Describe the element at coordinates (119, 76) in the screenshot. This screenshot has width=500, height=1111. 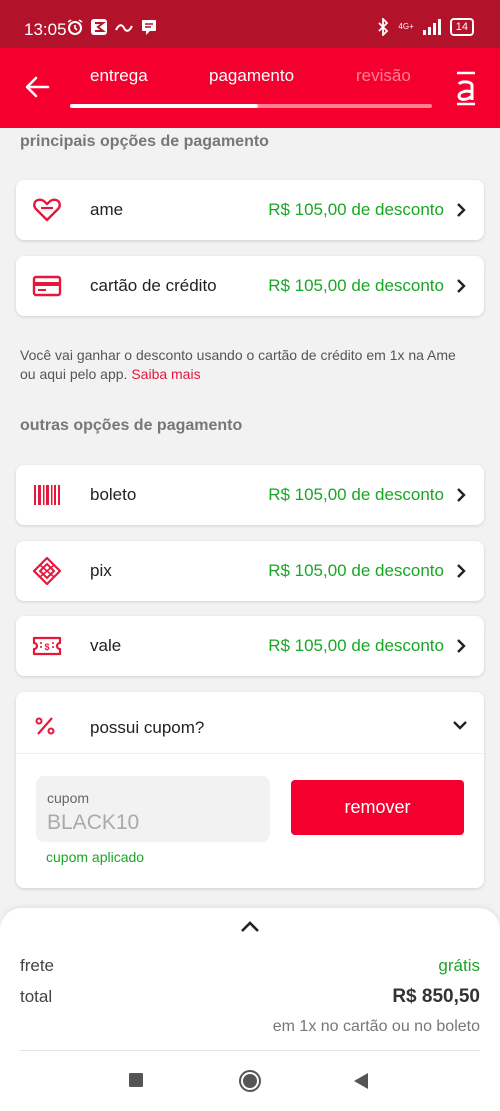
I see `step-delivery: entrega` at that location.